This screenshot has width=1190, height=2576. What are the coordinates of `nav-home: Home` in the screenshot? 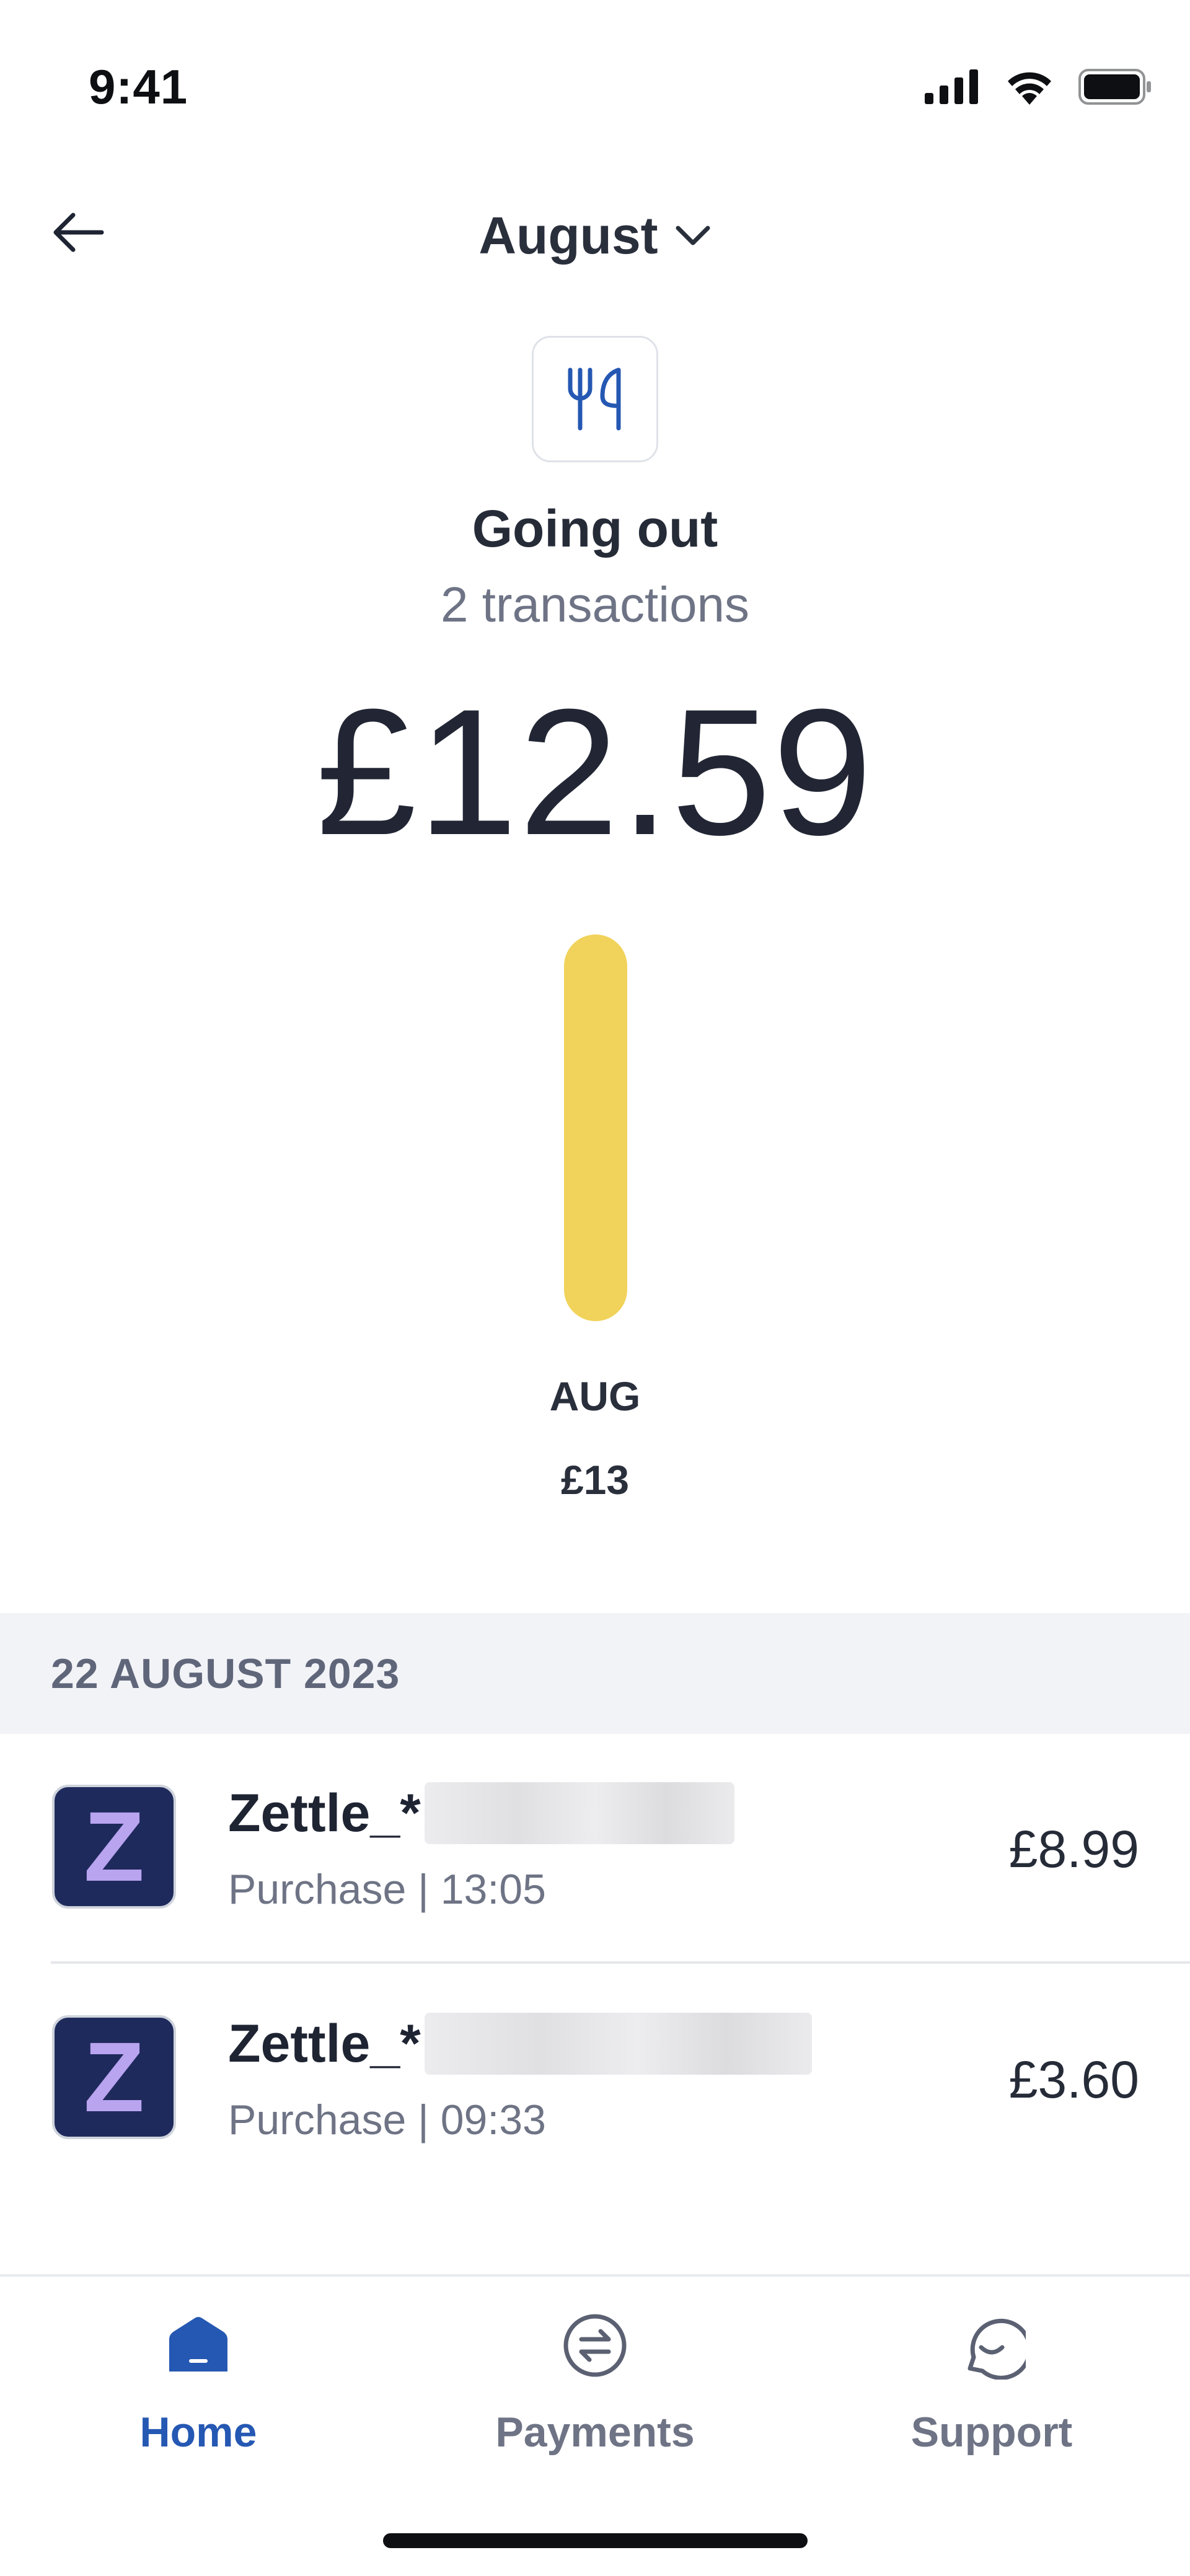 It's located at (198, 2386).